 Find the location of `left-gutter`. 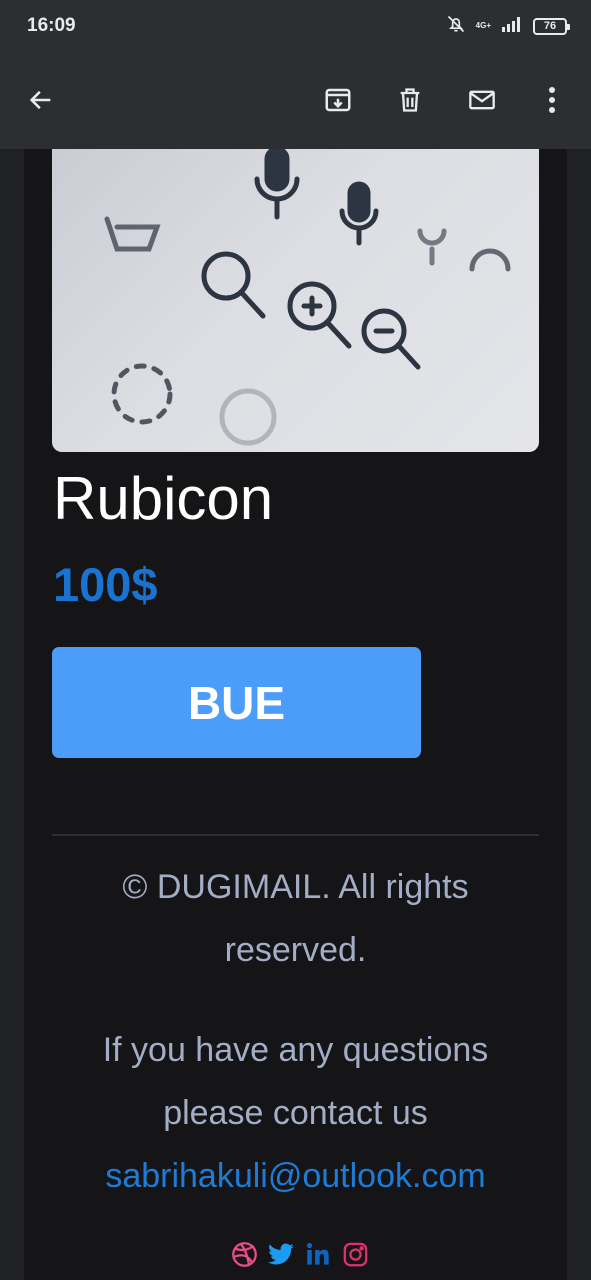

left-gutter is located at coordinates (12, 714).